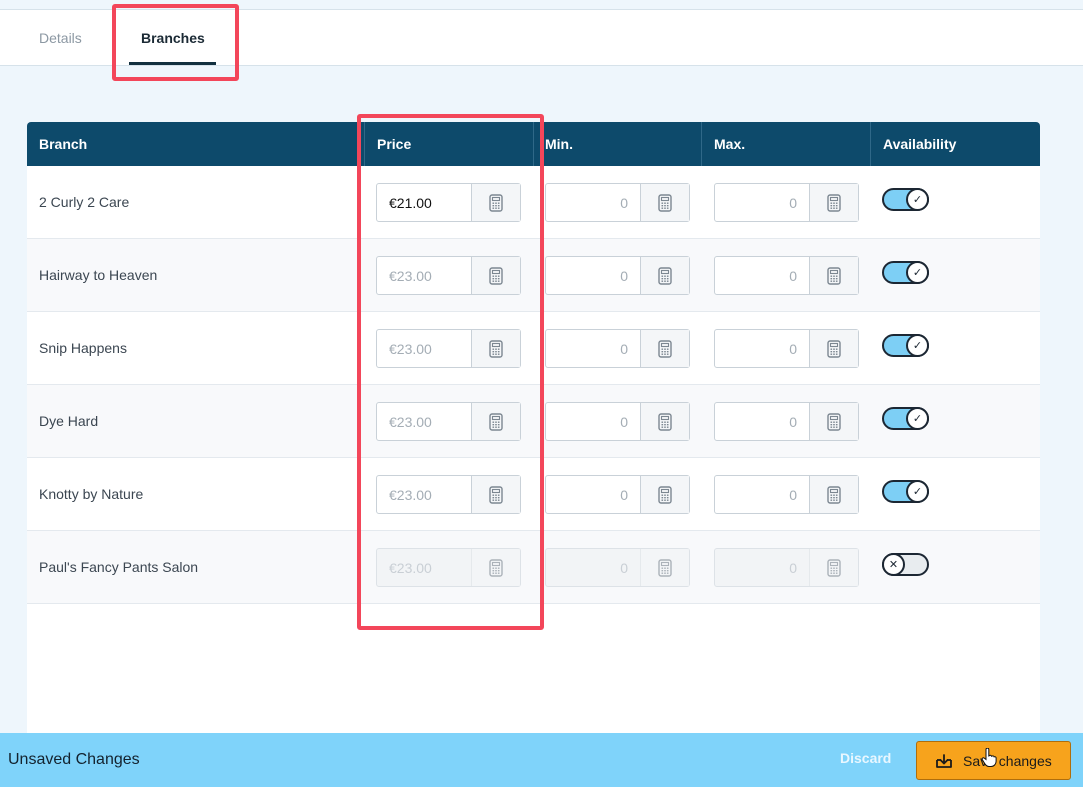 The height and width of the screenshot is (787, 1083). I want to click on highlight-box-price-column, so click(450, 372).